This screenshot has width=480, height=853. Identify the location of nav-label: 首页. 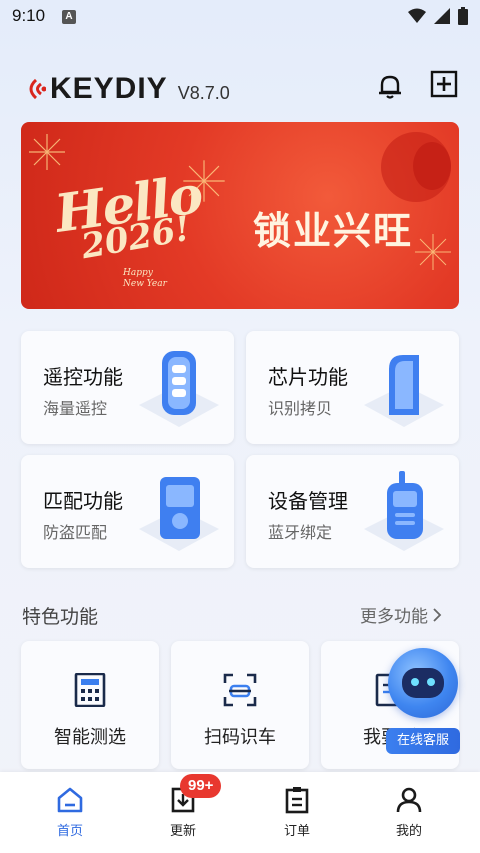
(69, 831).